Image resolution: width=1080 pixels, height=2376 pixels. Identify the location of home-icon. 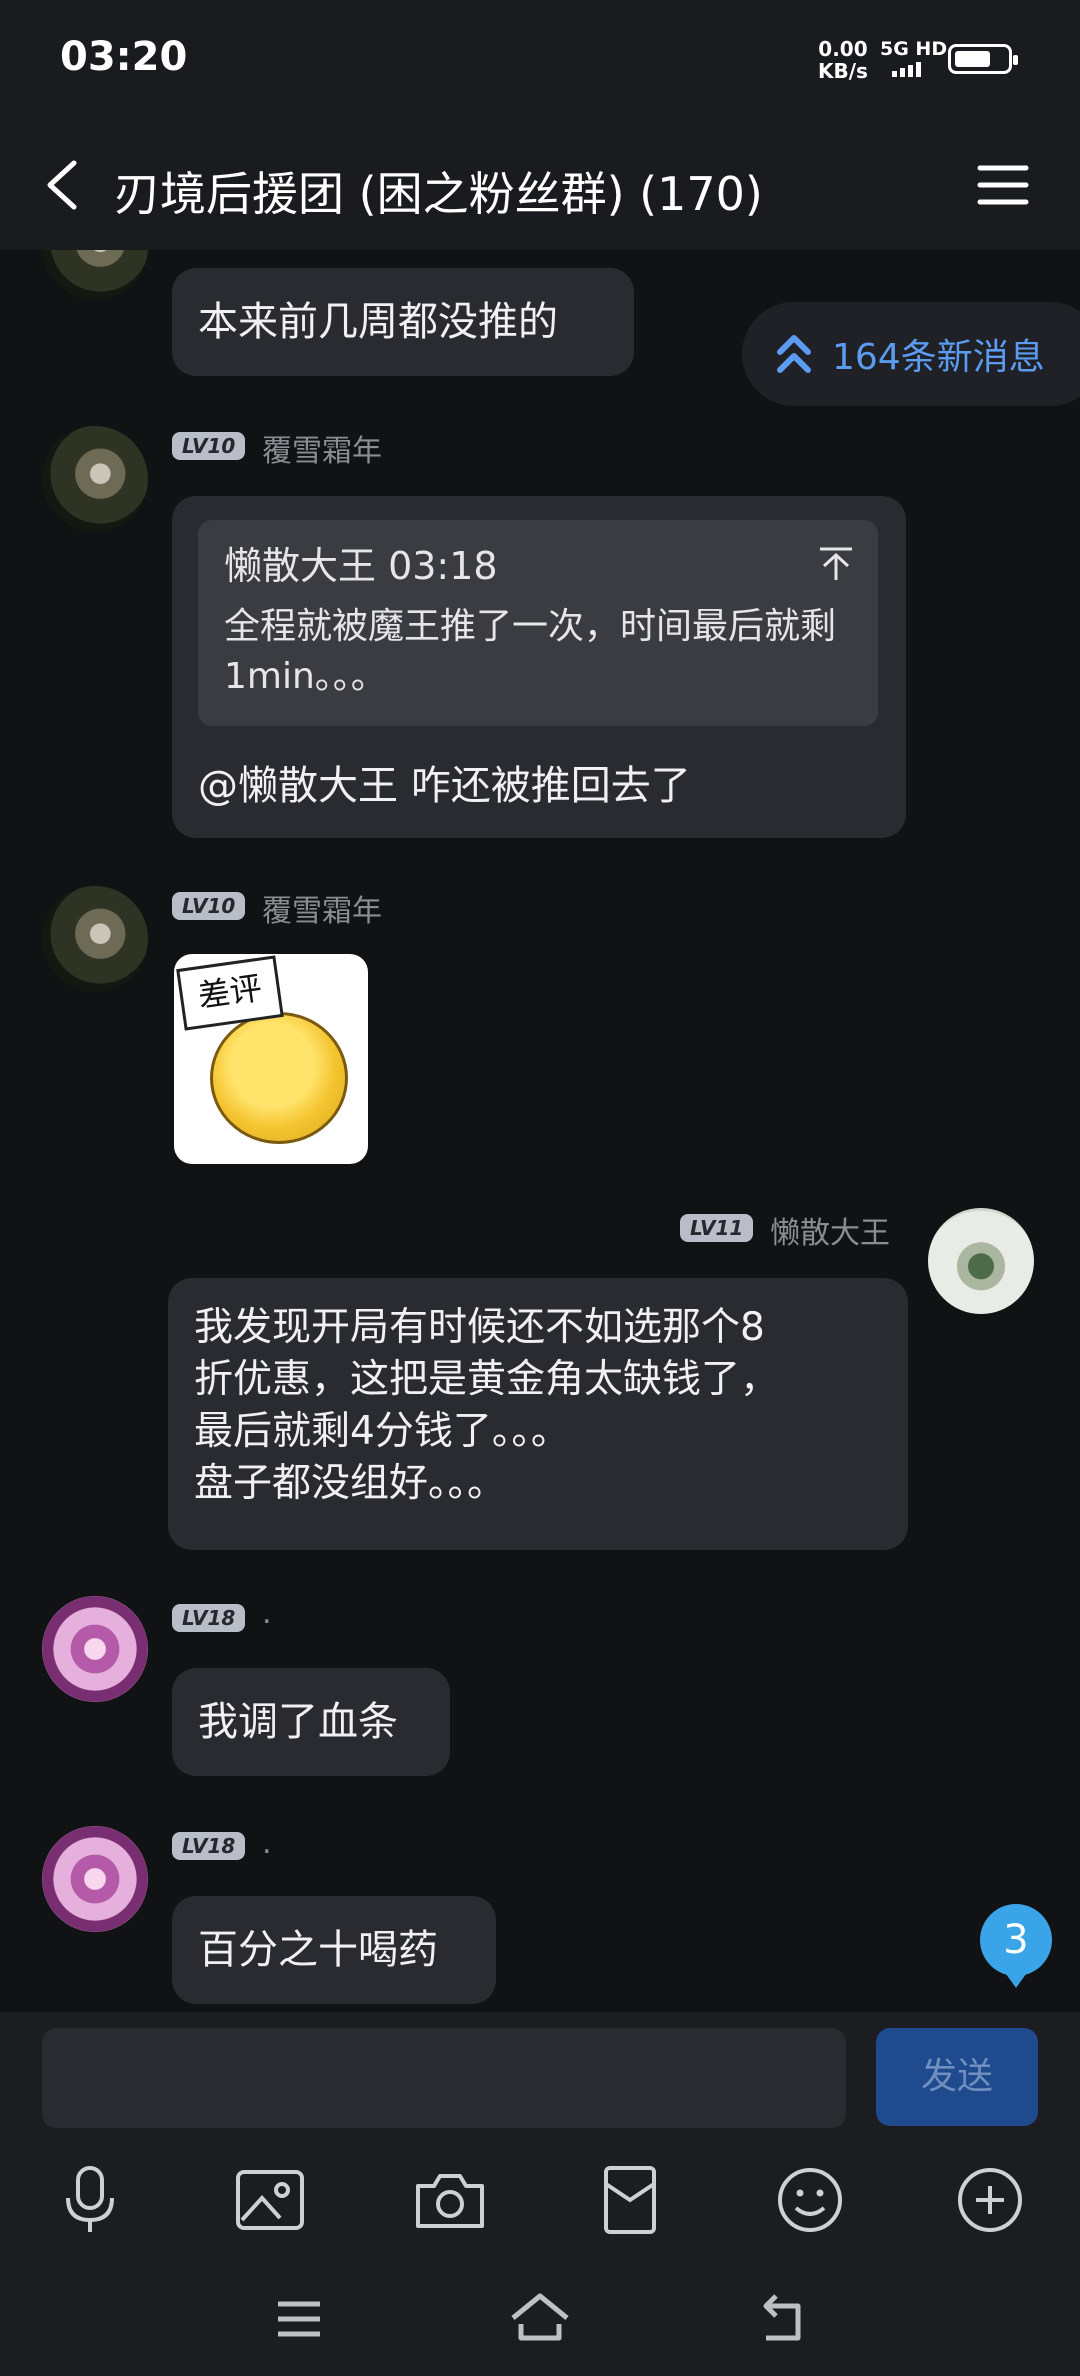
(540, 2319).